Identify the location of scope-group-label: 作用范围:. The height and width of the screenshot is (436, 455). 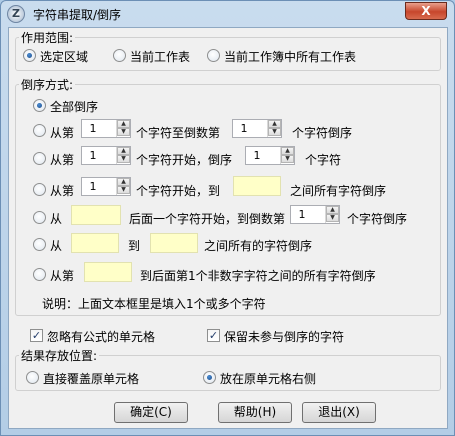
(47, 37).